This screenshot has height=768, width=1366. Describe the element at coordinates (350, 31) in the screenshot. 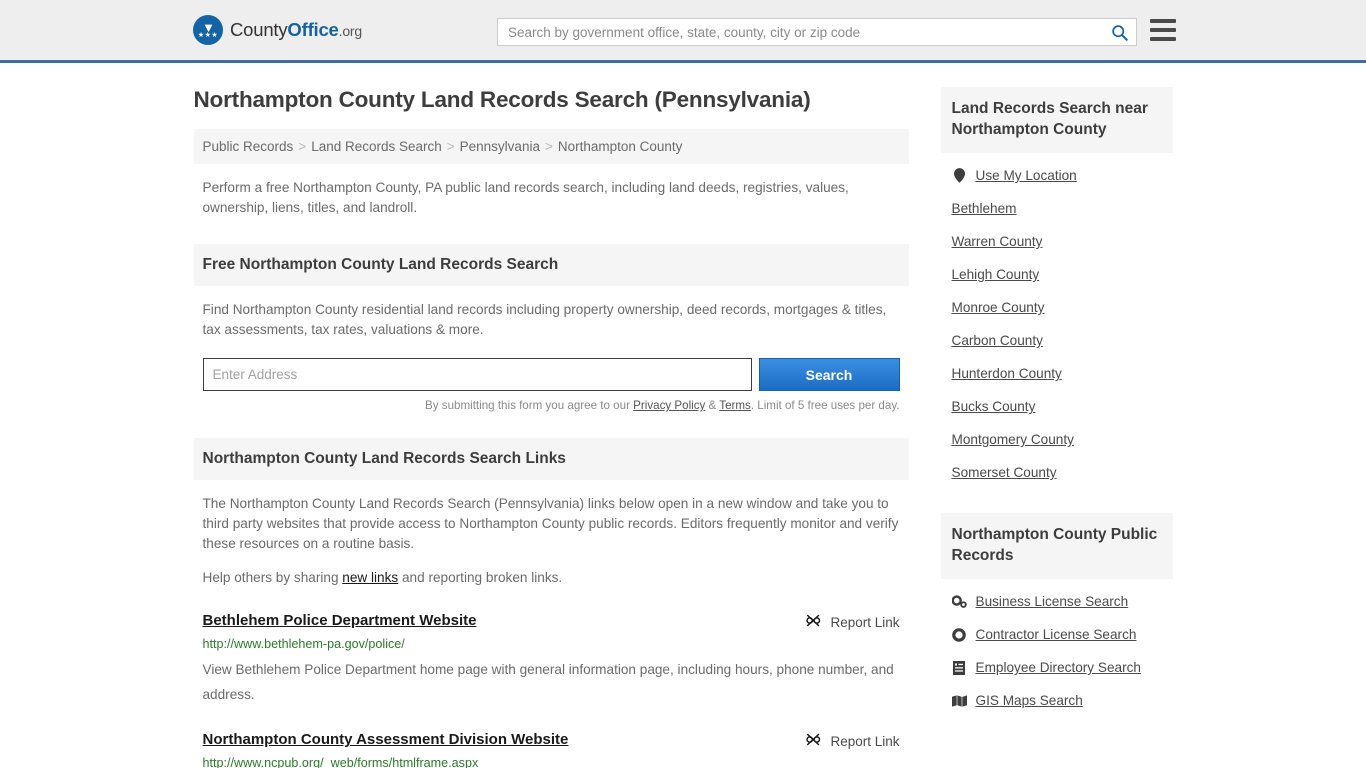

I see `logo-text-org: .org` at that location.